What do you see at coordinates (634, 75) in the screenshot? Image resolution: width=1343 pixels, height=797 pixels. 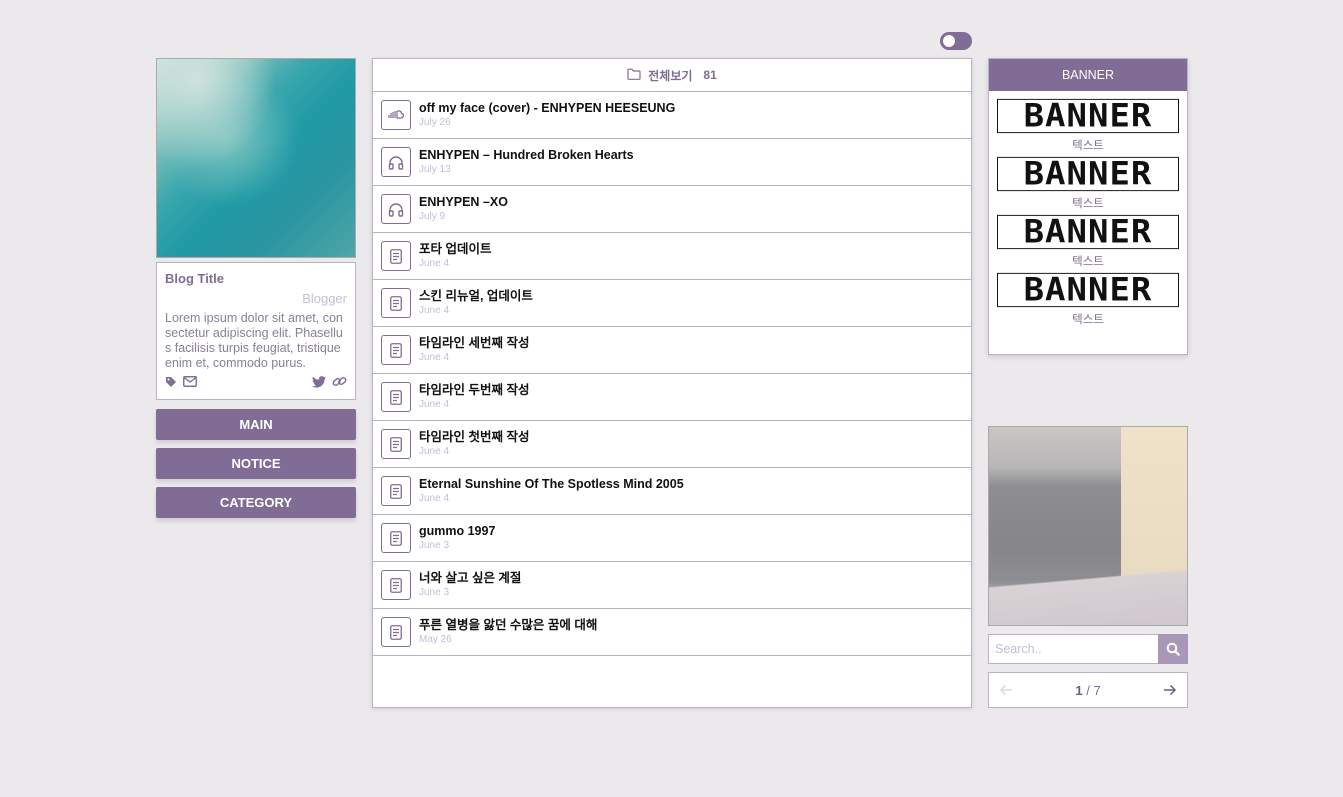 I see `folder-icon` at bounding box center [634, 75].